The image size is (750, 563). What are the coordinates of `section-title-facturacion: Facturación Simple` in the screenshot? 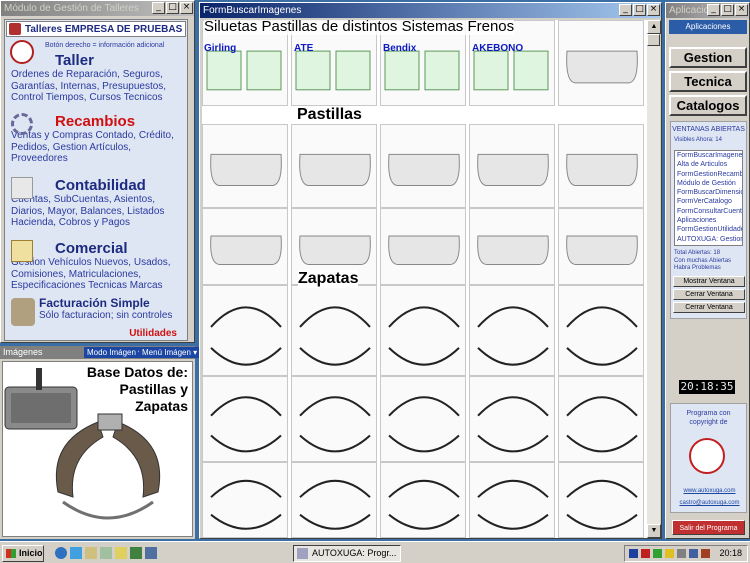 It's located at (100, 303).